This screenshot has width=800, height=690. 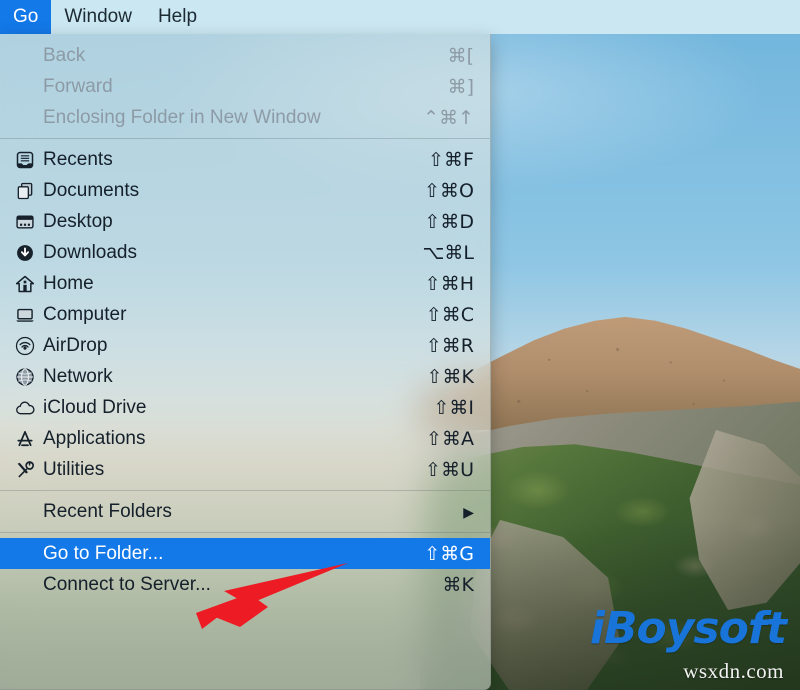 What do you see at coordinates (25, 222) in the screenshot?
I see `desktop-icon` at bounding box center [25, 222].